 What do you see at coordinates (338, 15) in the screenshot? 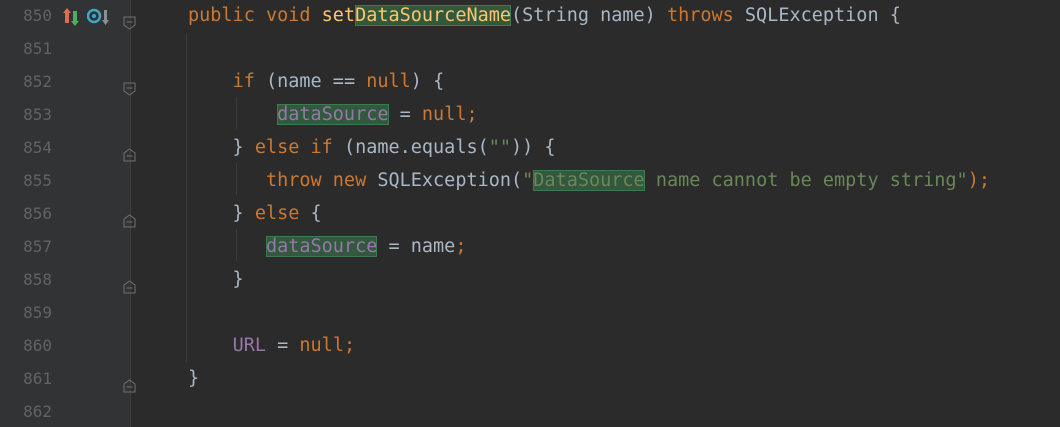
I see `code-token: set` at bounding box center [338, 15].